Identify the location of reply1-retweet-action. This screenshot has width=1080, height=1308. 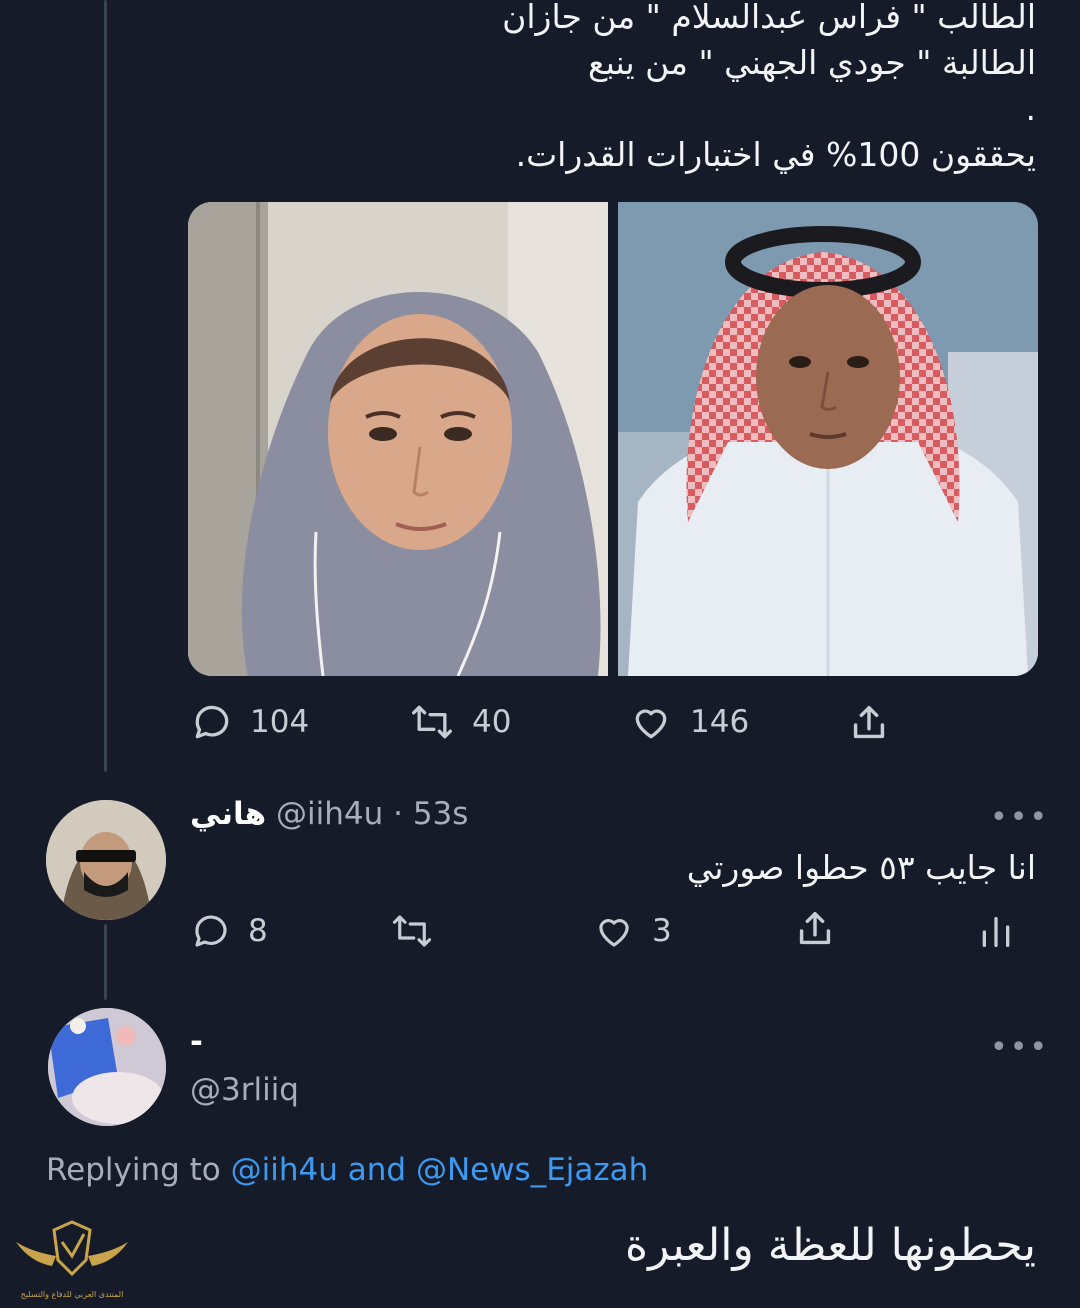
(420, 931).